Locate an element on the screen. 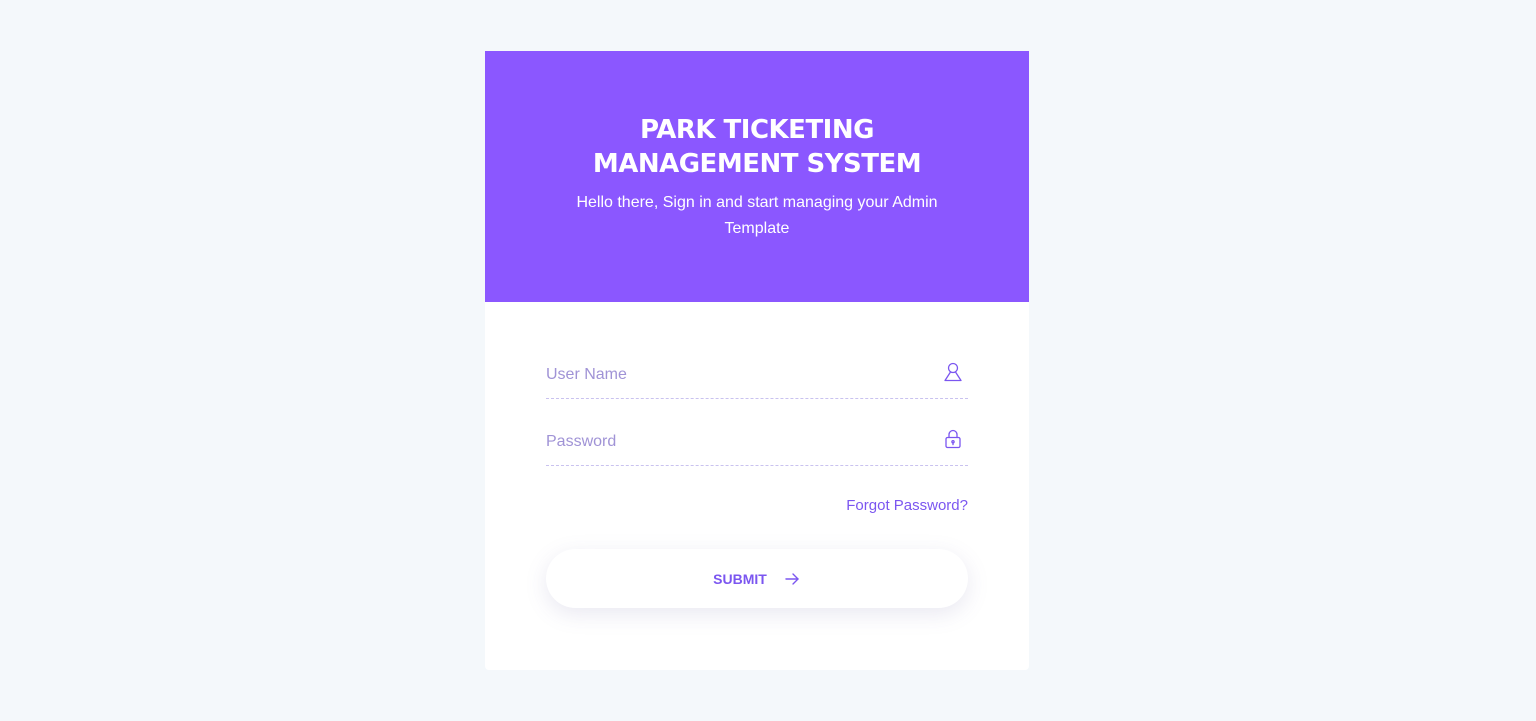 The image size is (1536, 721). arrow-right-icon is located at coordinates (792, 579).